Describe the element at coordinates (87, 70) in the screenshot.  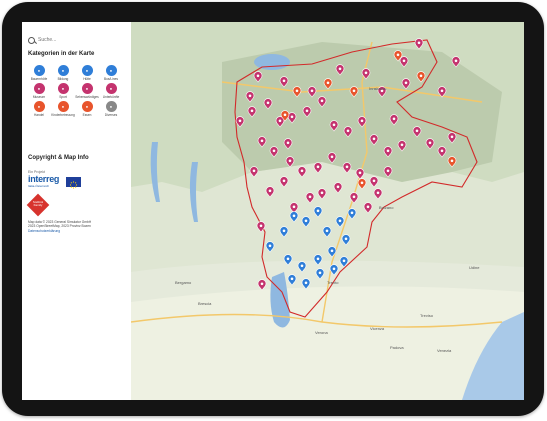
I see `hut-icon: ●` at that location.